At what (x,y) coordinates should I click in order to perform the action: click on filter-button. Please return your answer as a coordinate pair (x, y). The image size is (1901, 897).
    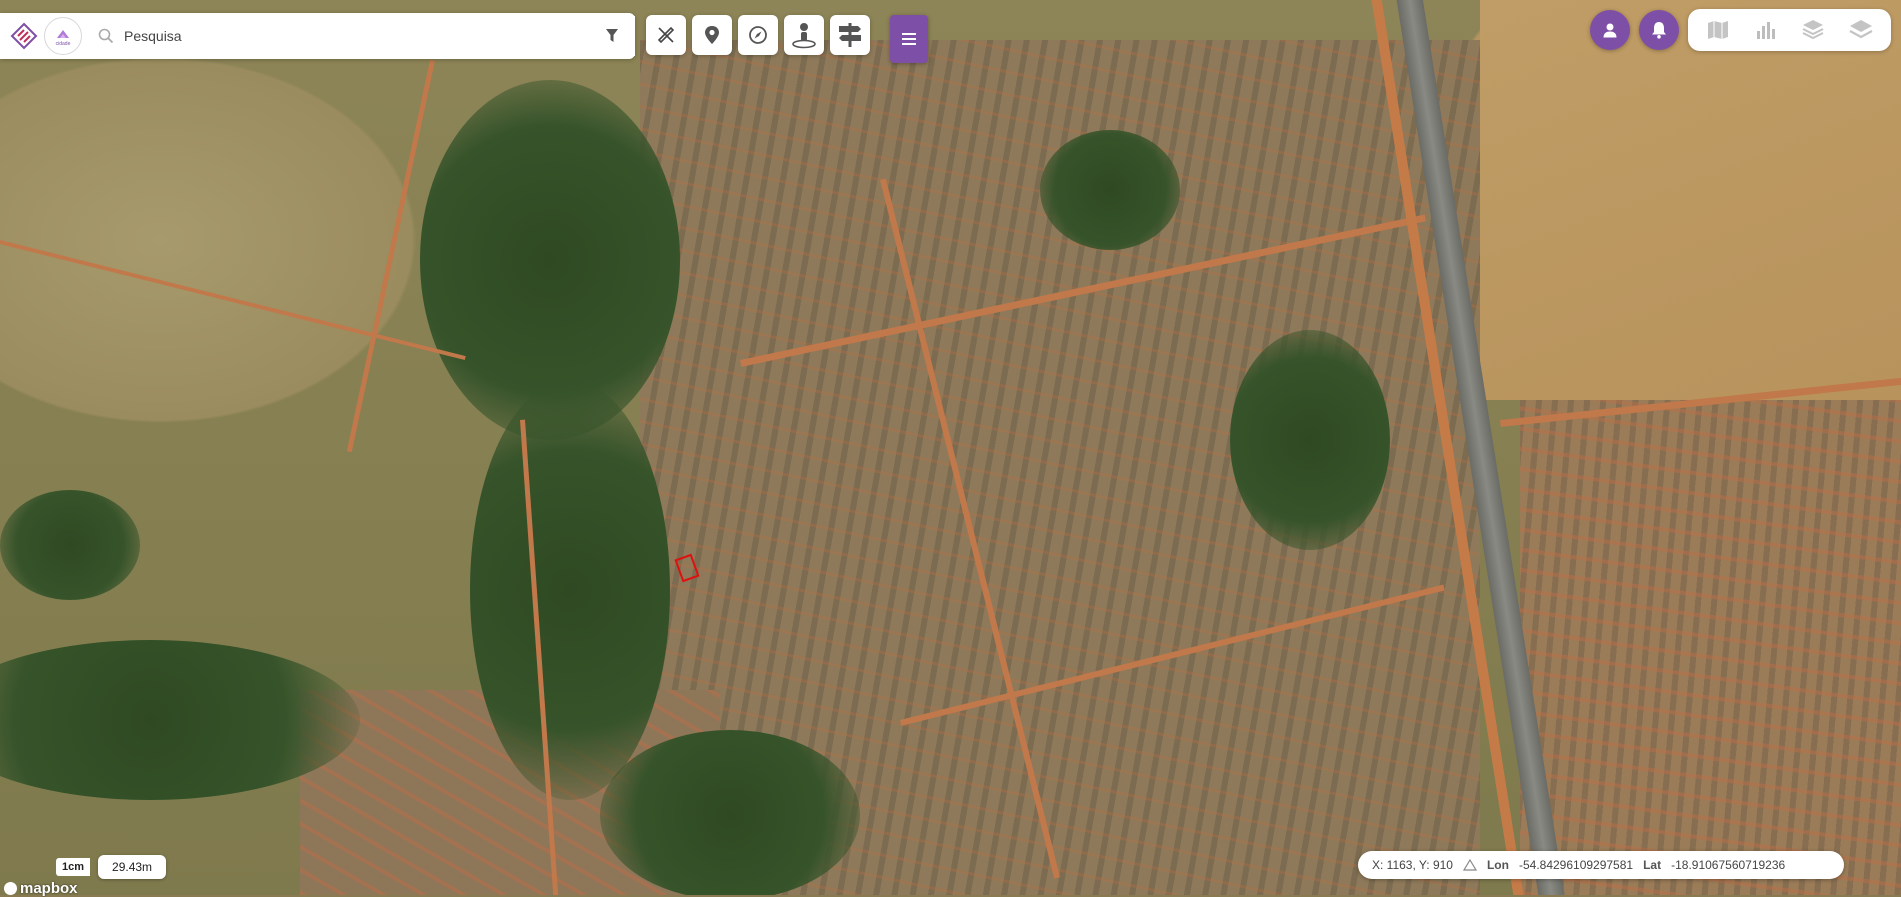
    Looking at the image, I should click on (612, 36).